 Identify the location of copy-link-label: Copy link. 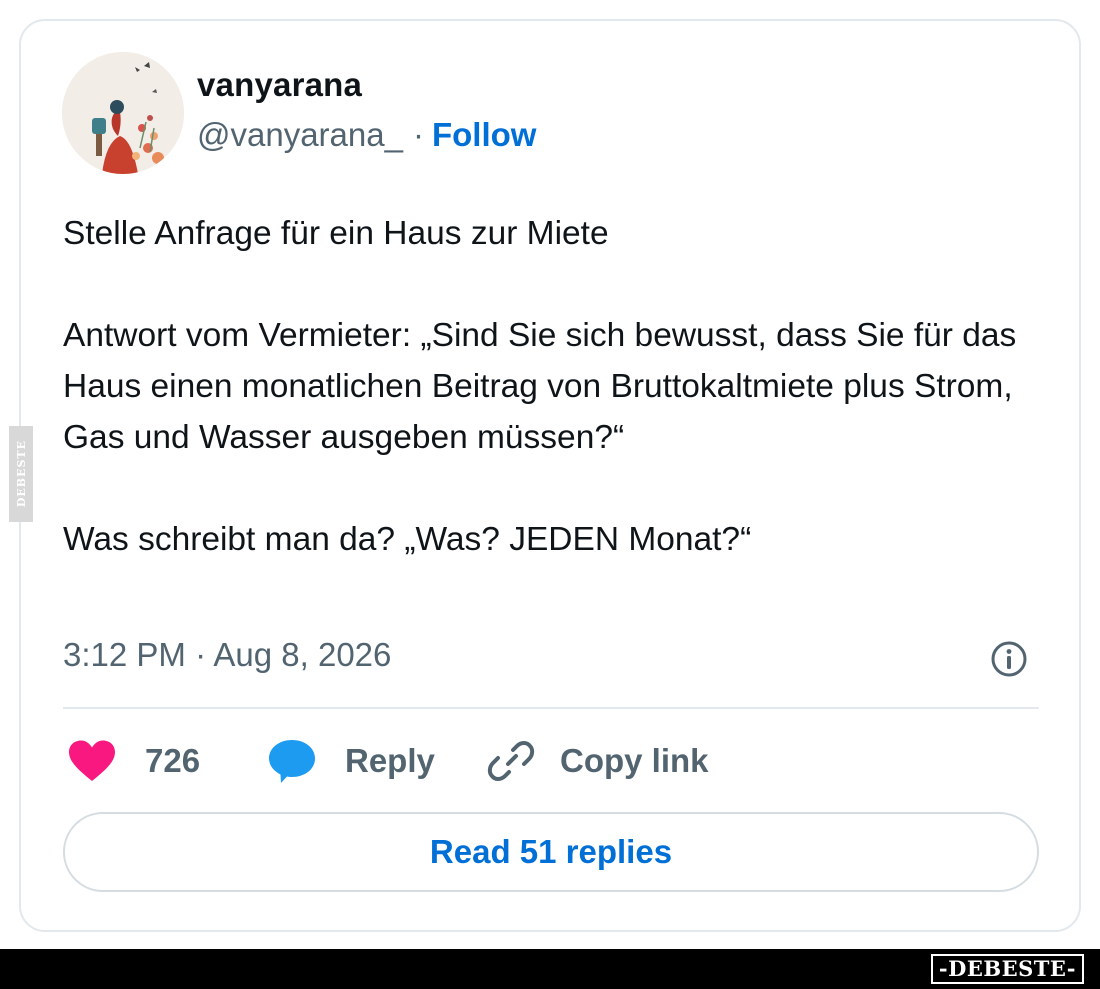
(634, 760).